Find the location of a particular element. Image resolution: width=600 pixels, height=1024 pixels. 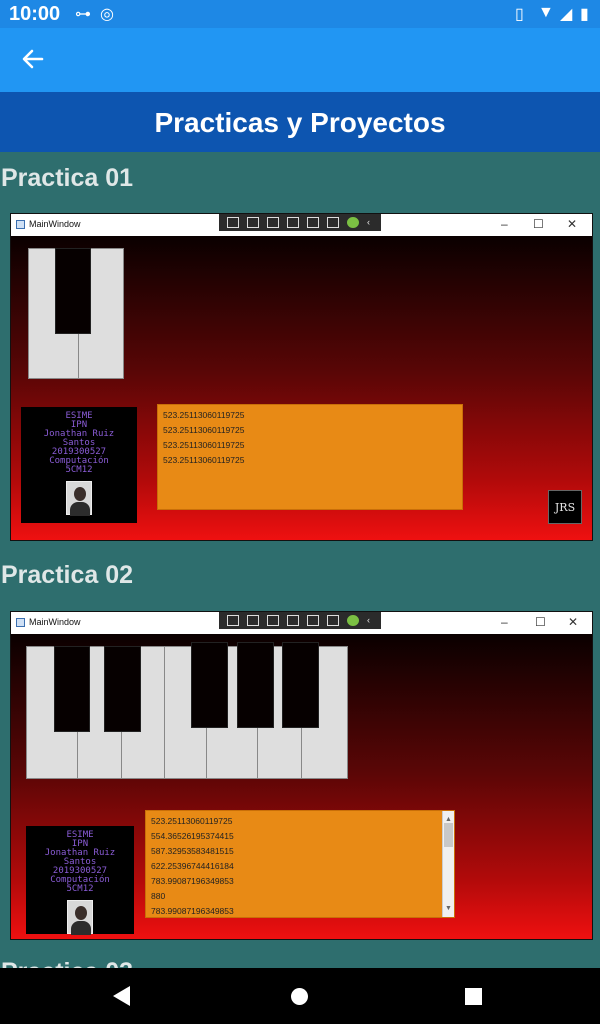

app-bar is located at coordinates (300, 60).